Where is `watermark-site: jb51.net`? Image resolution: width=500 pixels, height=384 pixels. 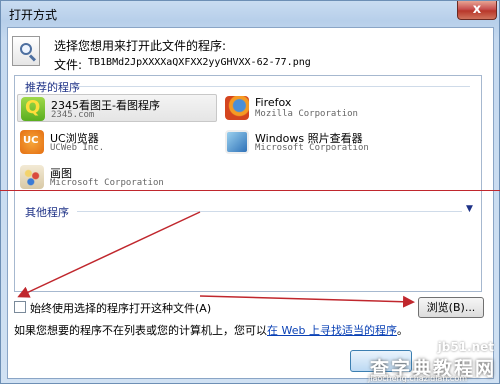
watermark-site: jb51.net is located at coordinates (465, 347).